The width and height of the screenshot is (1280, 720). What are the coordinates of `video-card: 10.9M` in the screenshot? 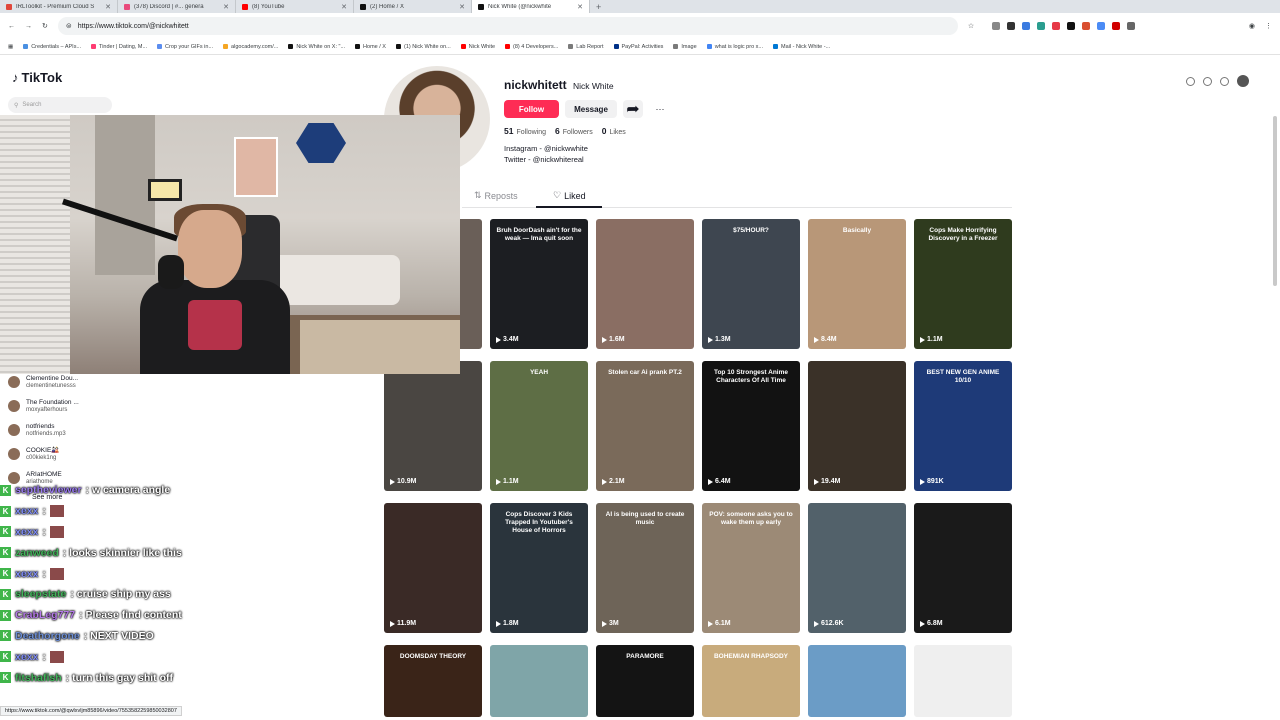 It's located at (433, 426).